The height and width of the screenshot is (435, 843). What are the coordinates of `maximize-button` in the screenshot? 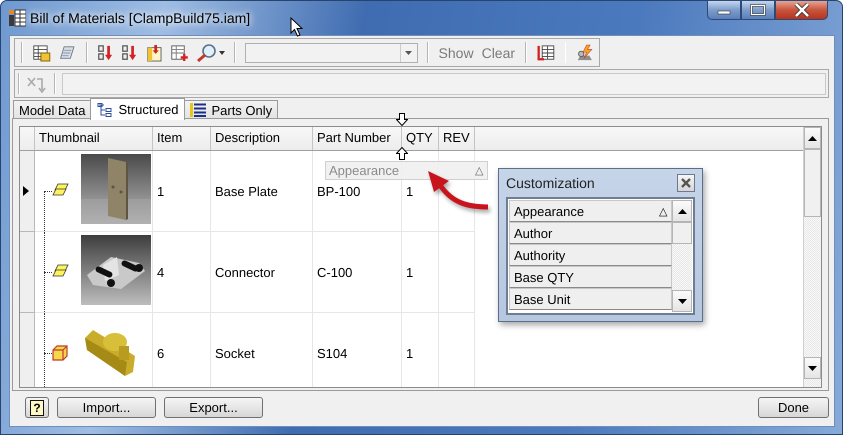 It's located at (758, 10).